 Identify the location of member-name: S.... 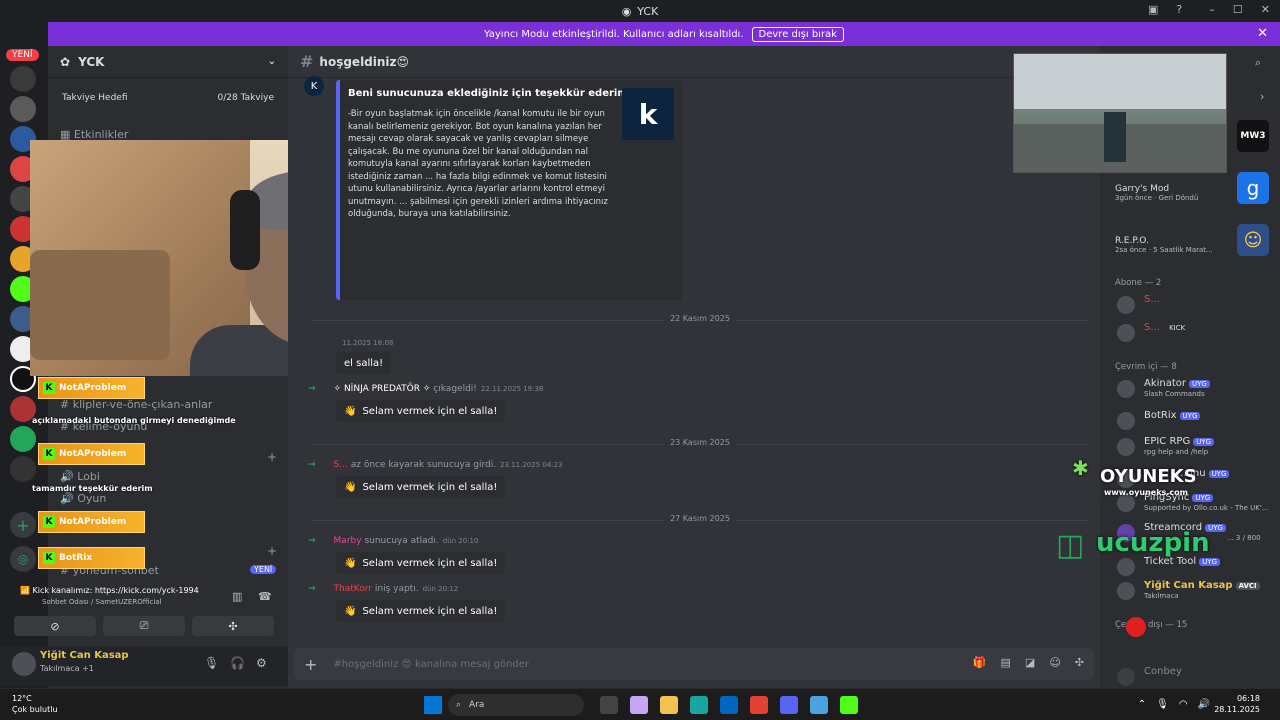
(341, 465).